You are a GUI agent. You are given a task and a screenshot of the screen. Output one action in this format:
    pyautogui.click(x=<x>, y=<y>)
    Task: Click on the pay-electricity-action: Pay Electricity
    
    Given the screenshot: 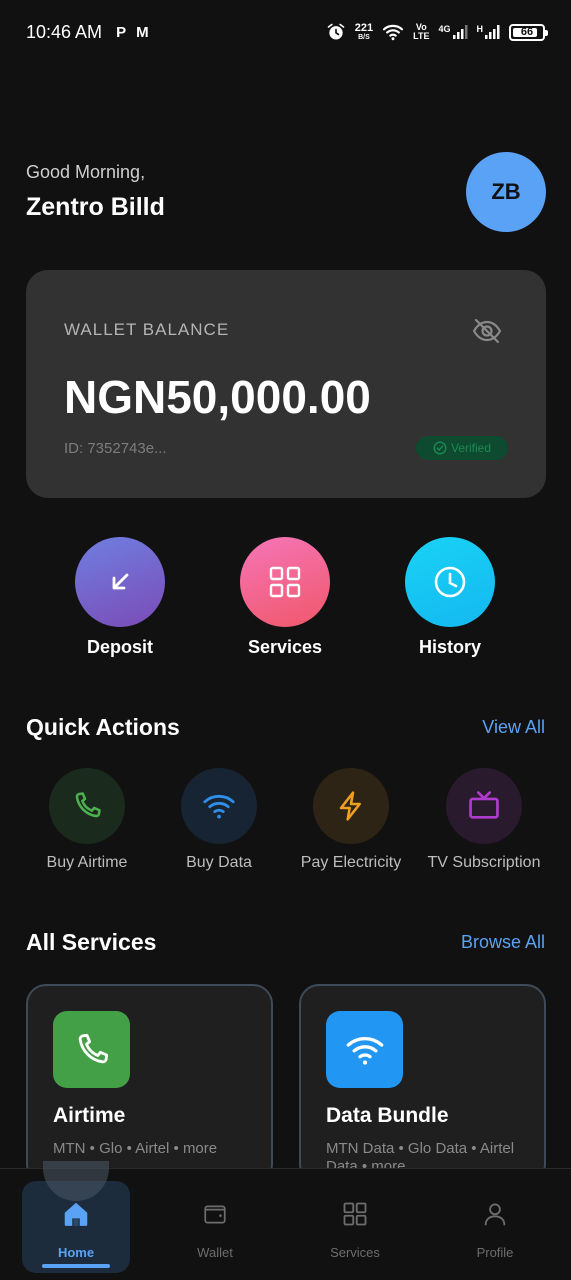 What is the action you would take?
    pyautogui.click(x=351, y=820)
    